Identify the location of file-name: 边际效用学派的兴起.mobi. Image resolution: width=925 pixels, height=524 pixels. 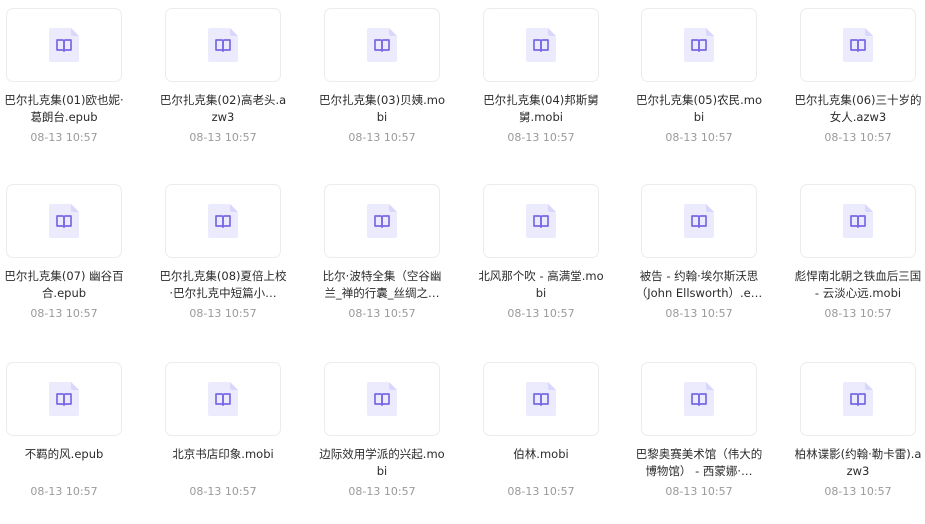
(382, 462).